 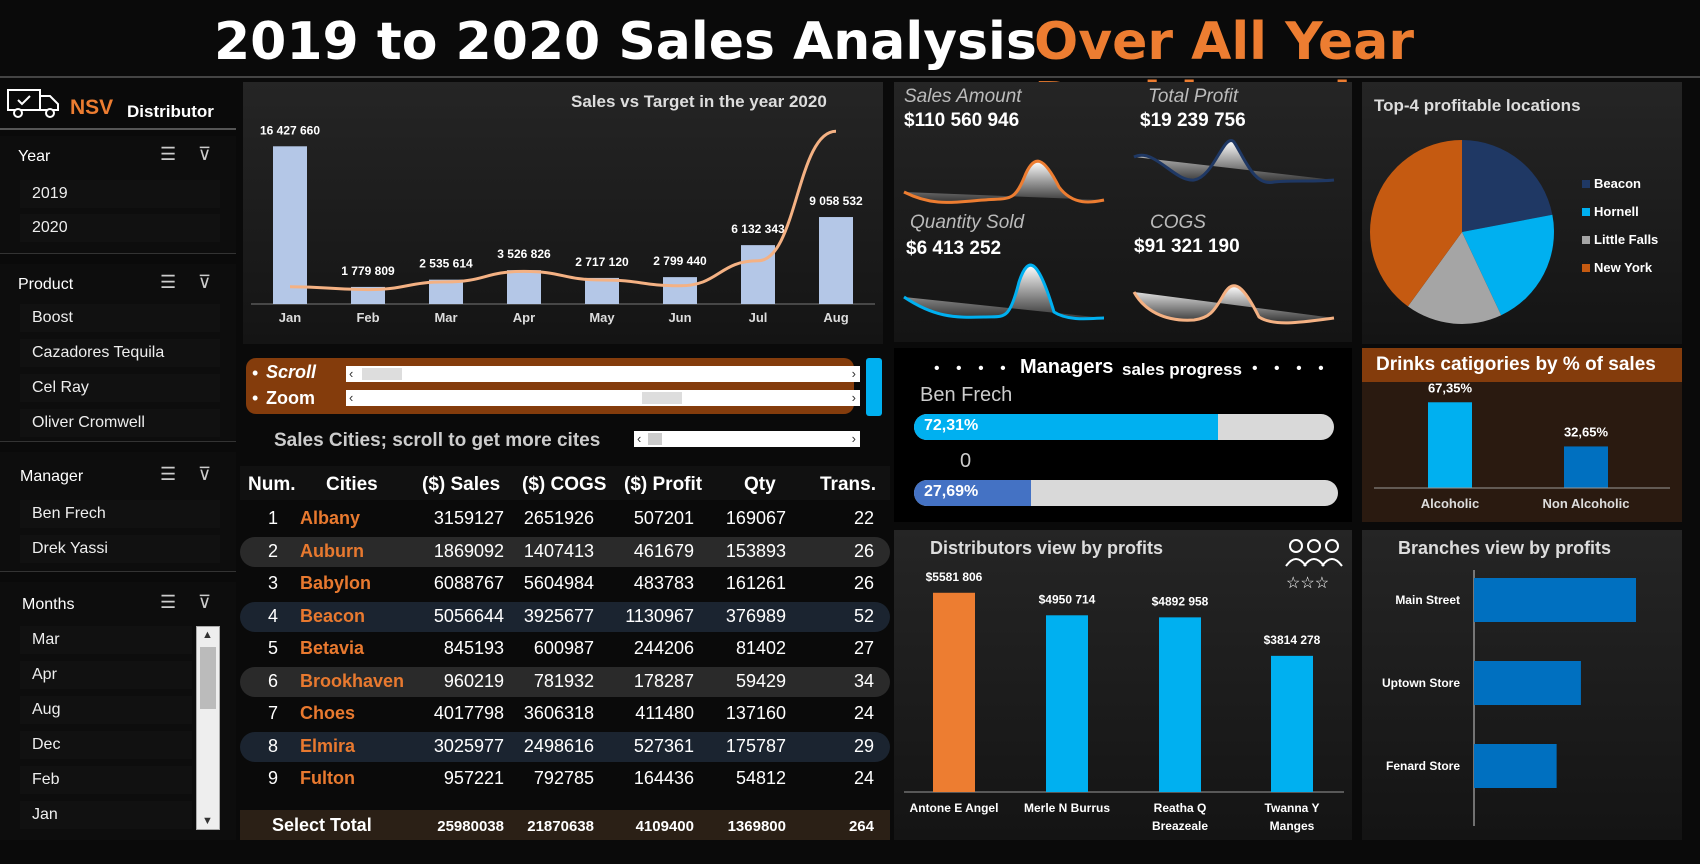 What do you see at coordinates (106, 745) in the screenshot?
I see `slicer-months-item: Dec` at bounding box center [106, 745].